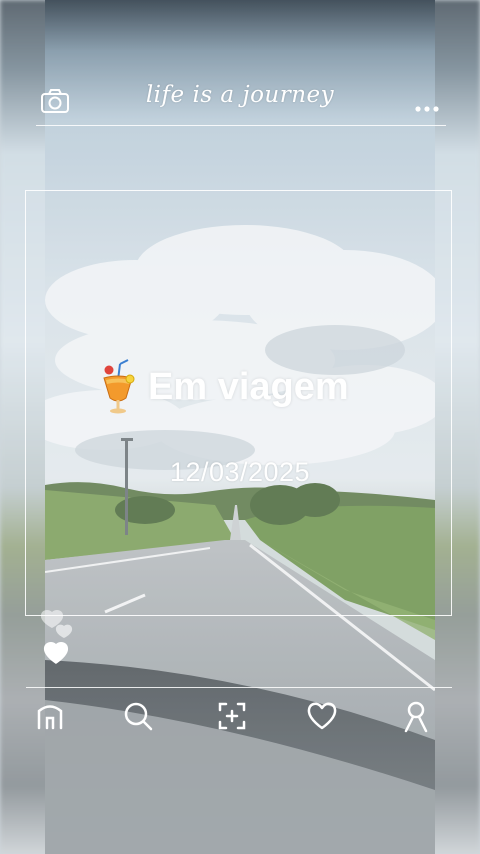  I want to click on search-icon, so click(138, 716).